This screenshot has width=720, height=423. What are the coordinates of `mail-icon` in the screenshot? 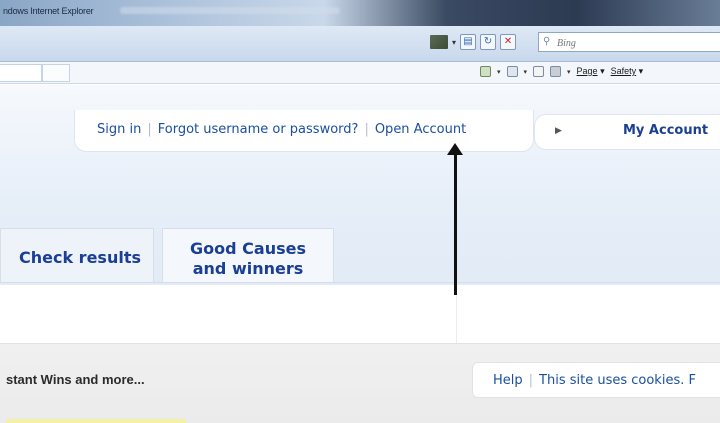 It's located at (539, 71).